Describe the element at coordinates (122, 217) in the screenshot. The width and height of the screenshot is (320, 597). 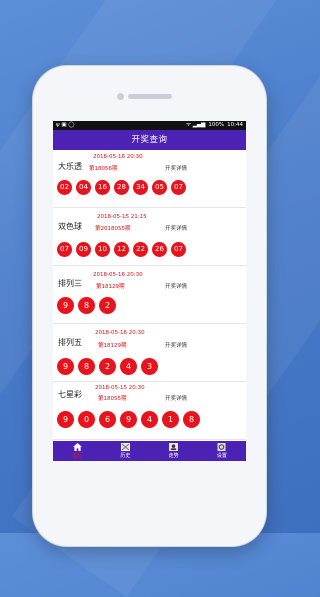
I see `draw-date: 2018-05-15 21:15` at that location.